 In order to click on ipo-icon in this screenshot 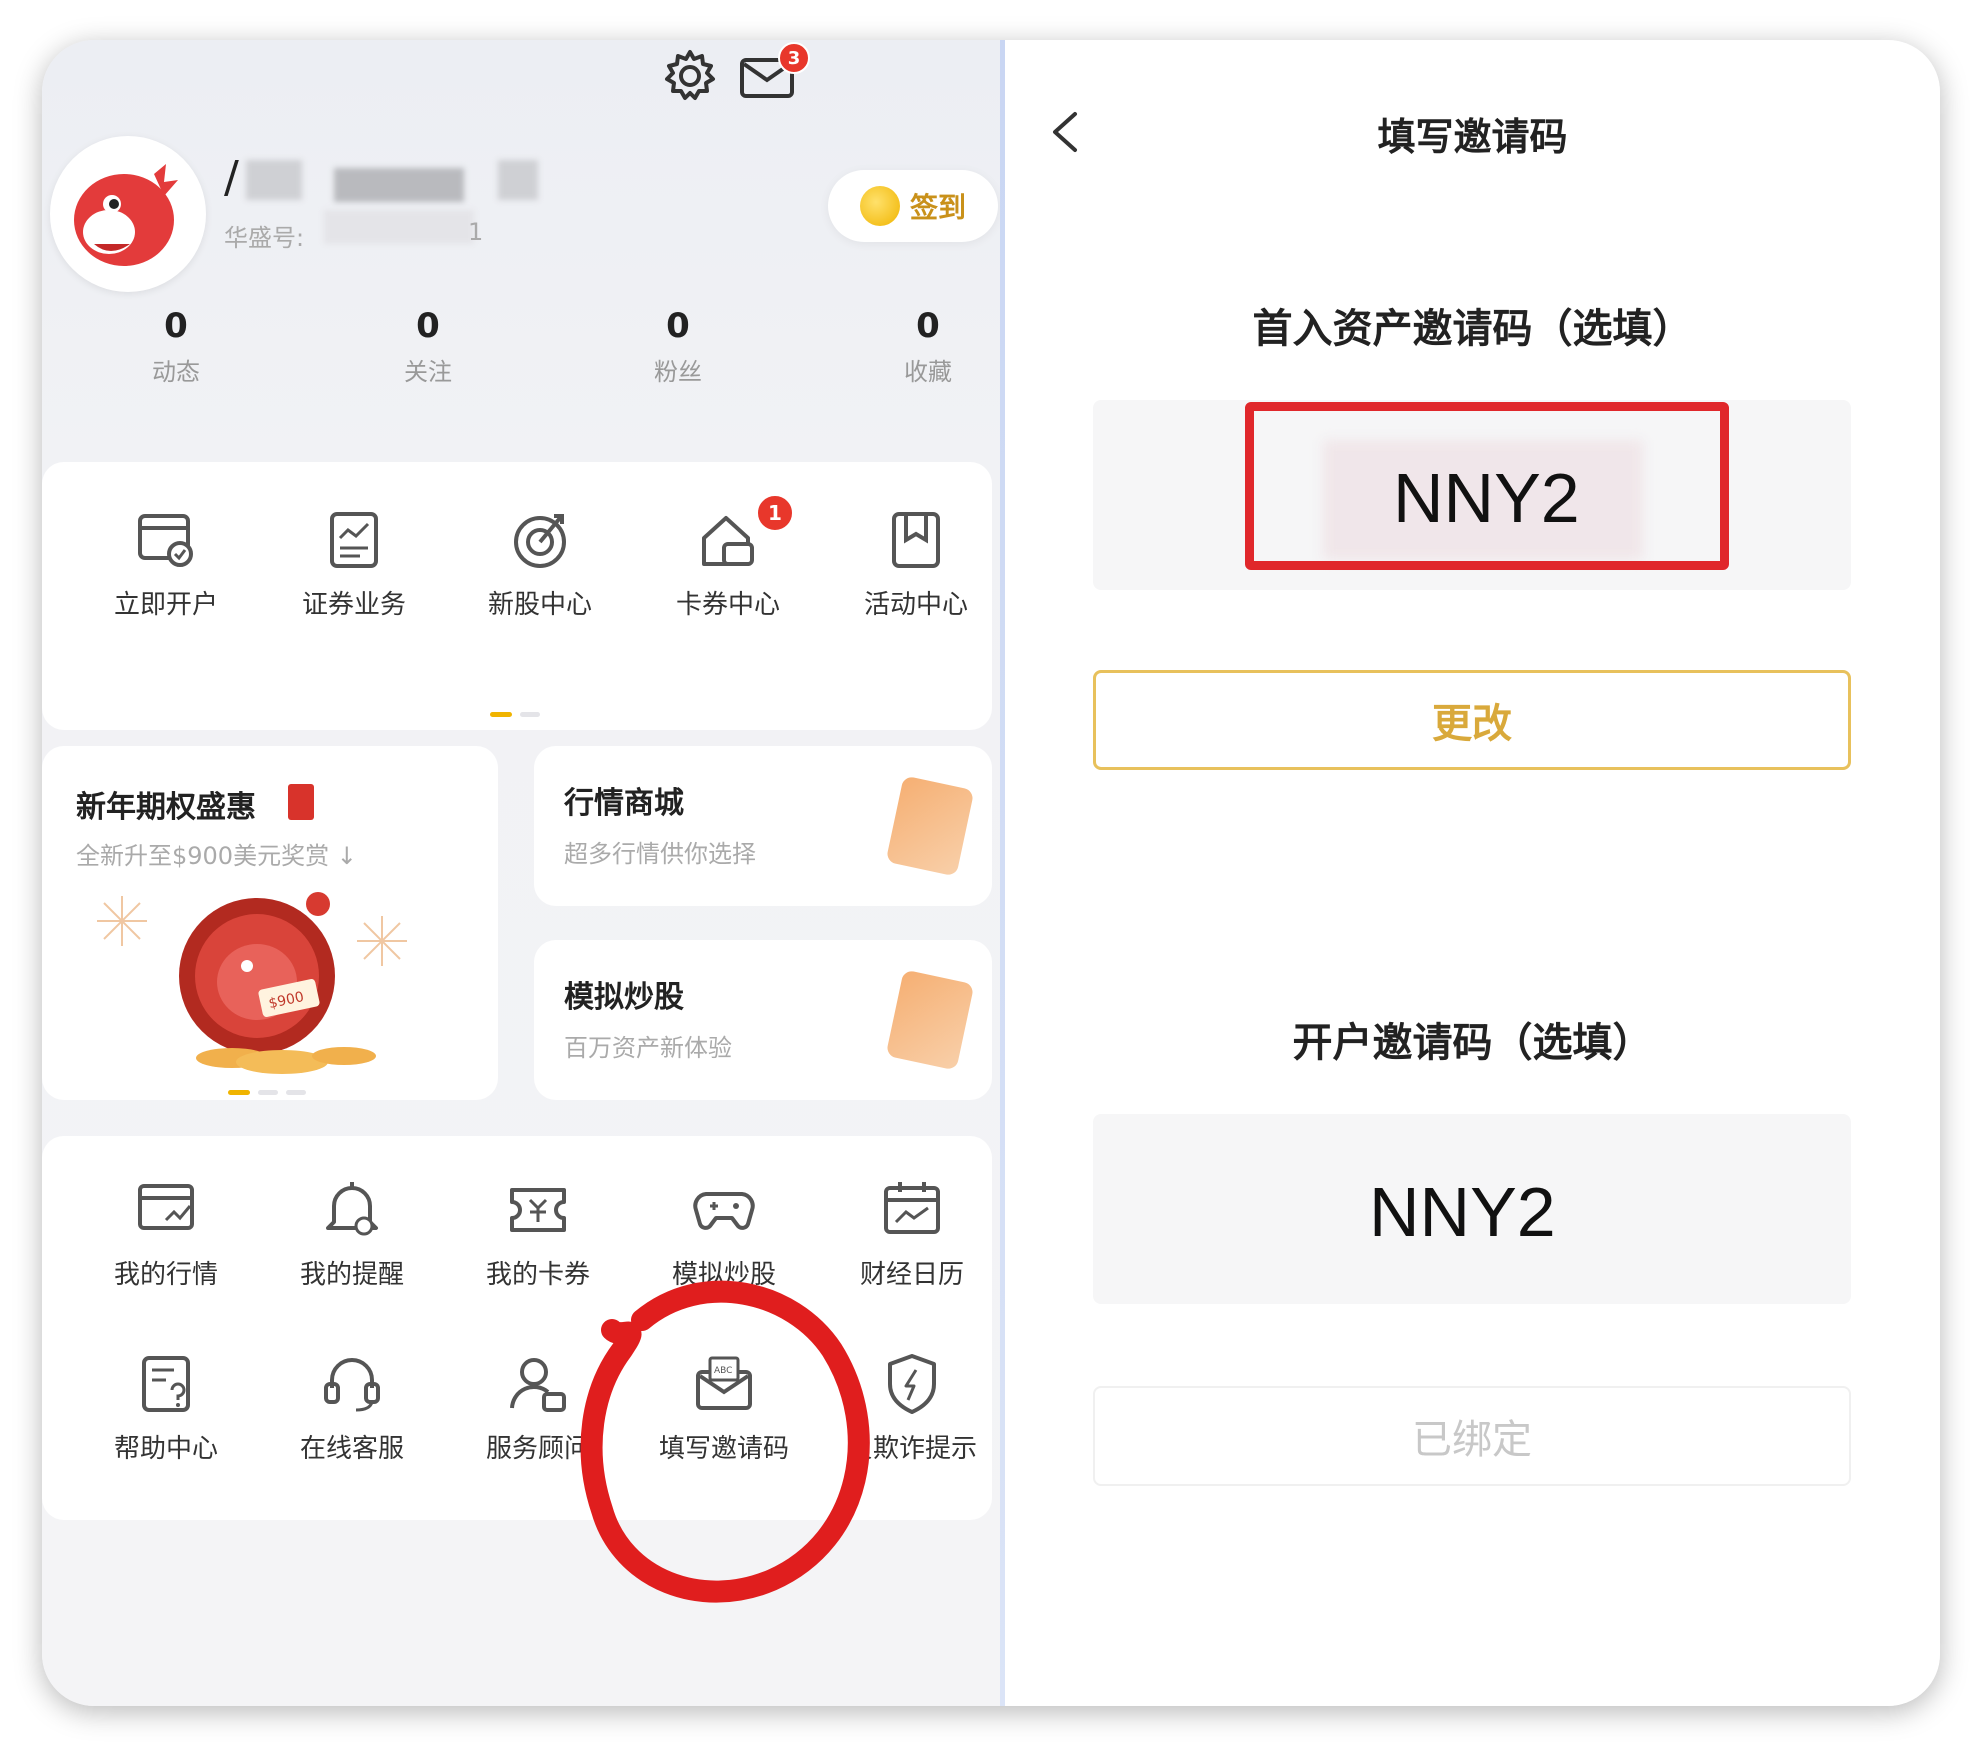, I will do `click(540, 541)`.